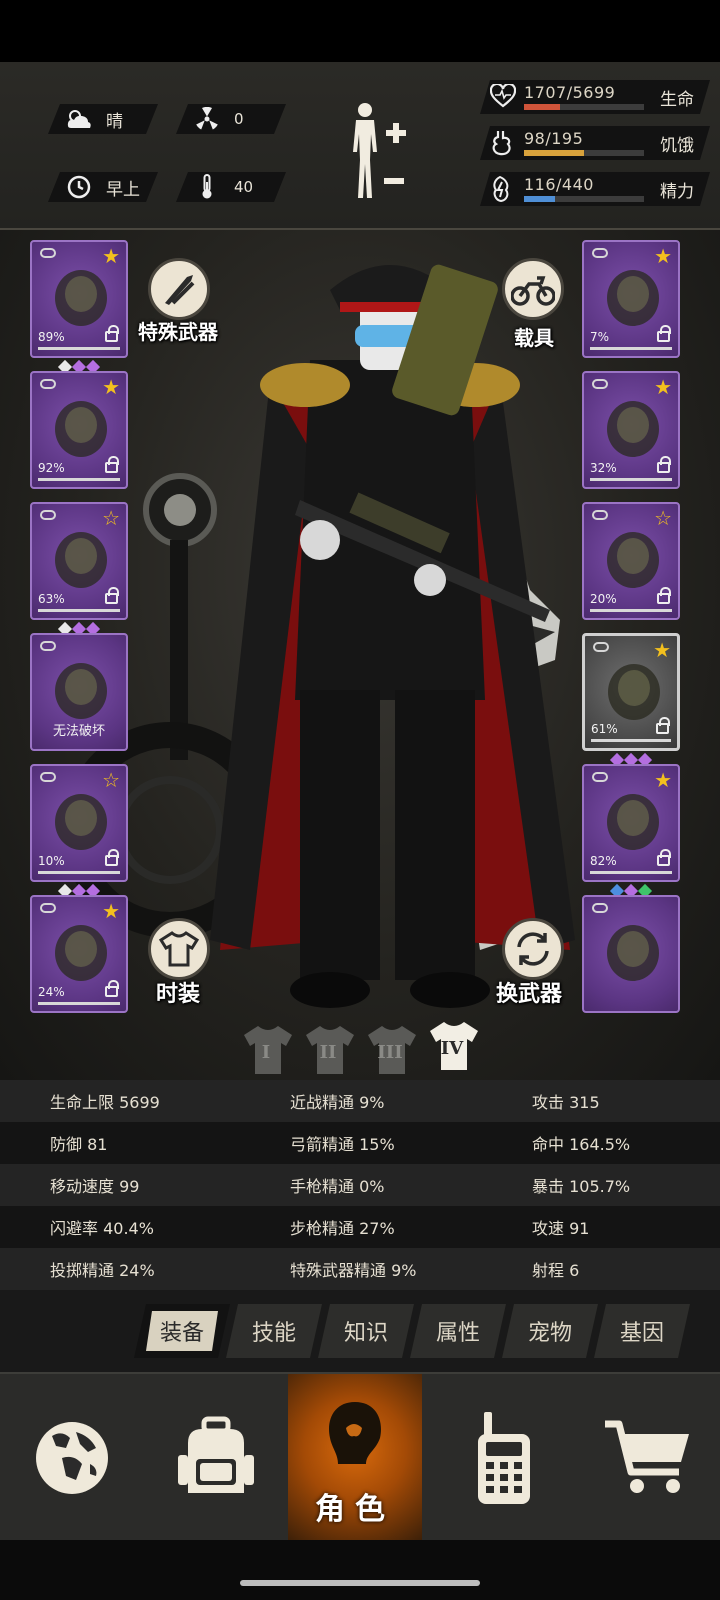 This screenshot has width=720, height=1600. What do you see at coordinates (179, 289) in the screenshot?
I see `special-weapon-button` at bounding box center [179, 289].